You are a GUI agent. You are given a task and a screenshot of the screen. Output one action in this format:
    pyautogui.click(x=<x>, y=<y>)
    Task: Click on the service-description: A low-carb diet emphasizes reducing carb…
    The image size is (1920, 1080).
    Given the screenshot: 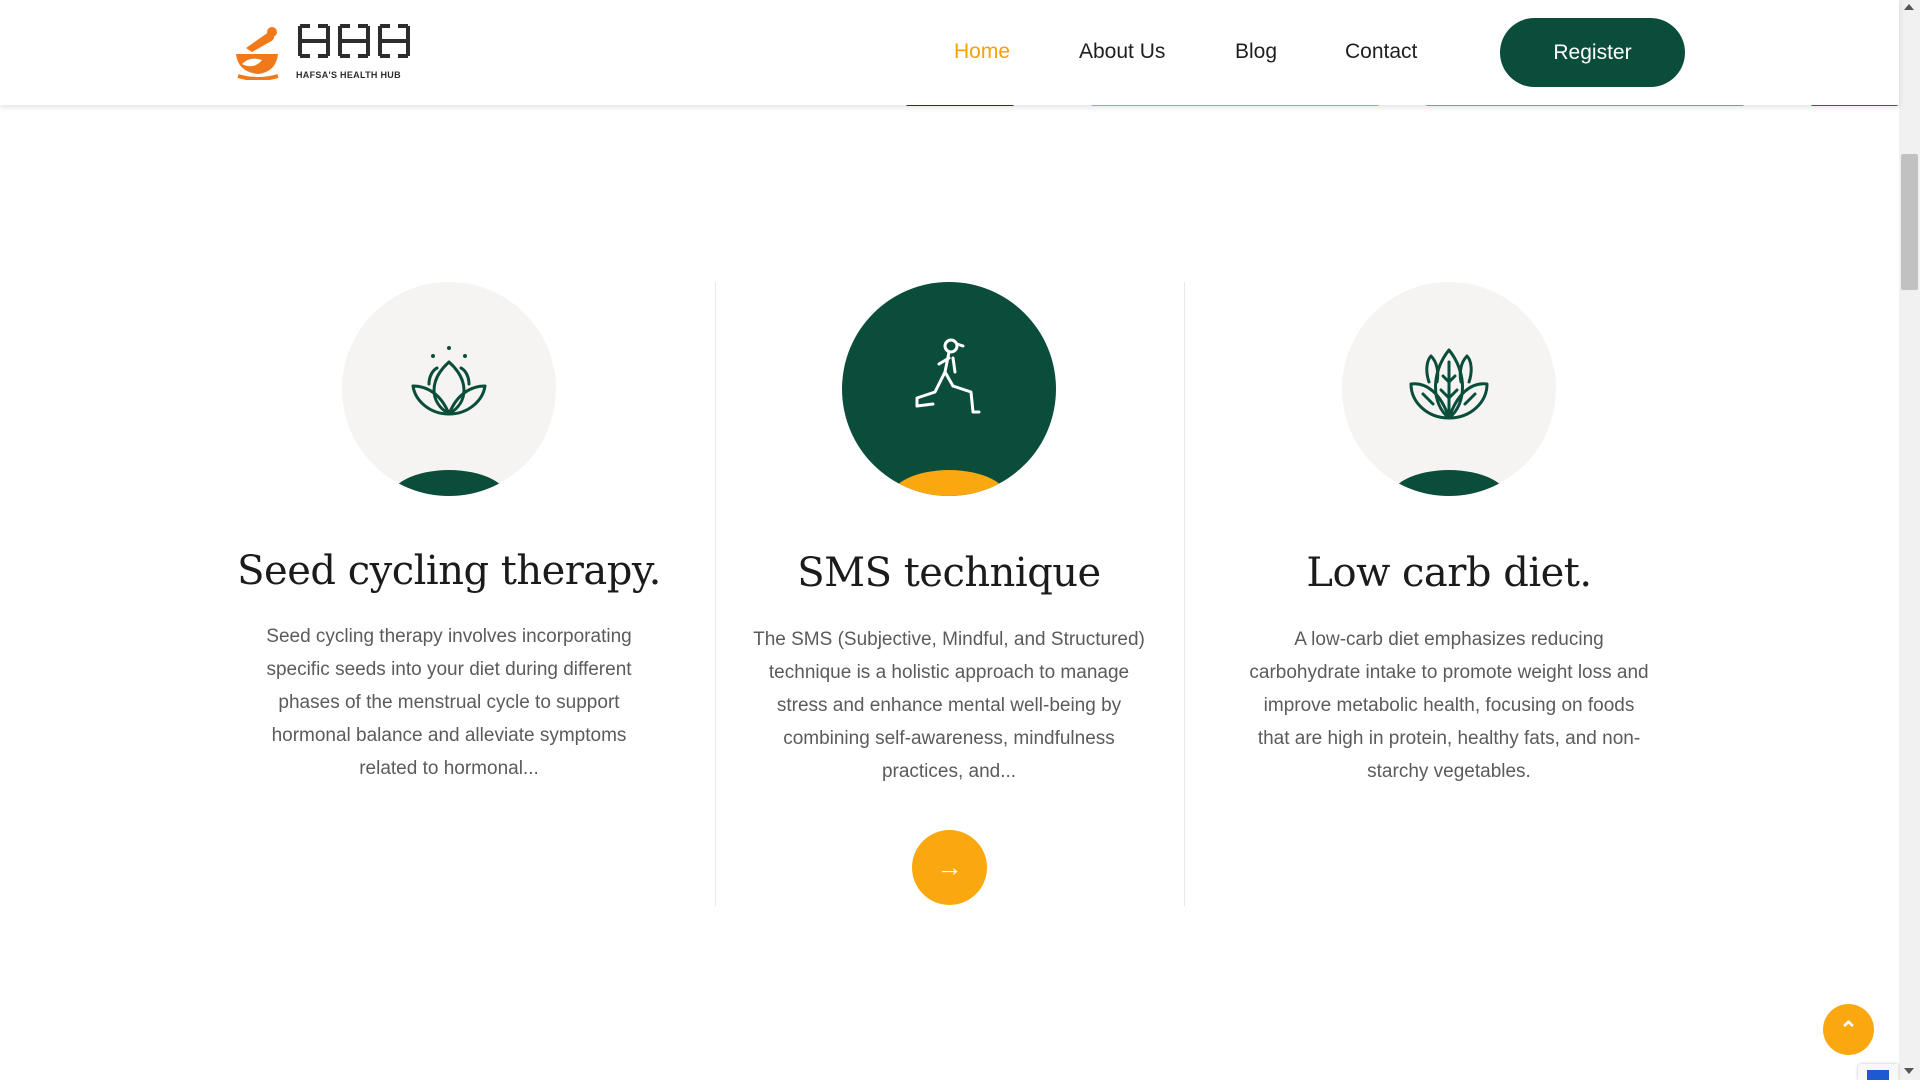 What is the action you would take?
    pyautogui.click(x=1449, y=705)
    